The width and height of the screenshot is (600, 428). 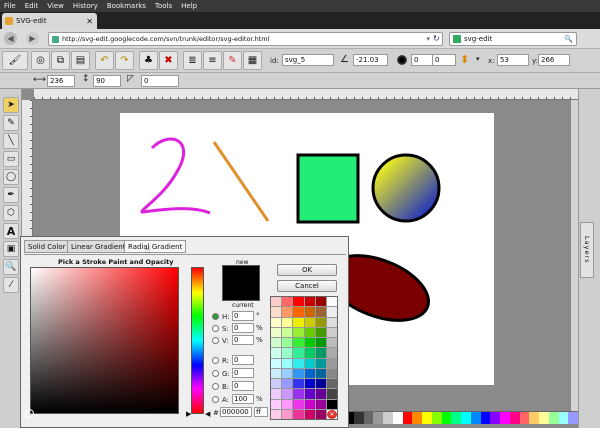 What do you see at coordinates (461, 417) in the screenshot?
I see `color-palette-strip` at bounding box center [461, 417].